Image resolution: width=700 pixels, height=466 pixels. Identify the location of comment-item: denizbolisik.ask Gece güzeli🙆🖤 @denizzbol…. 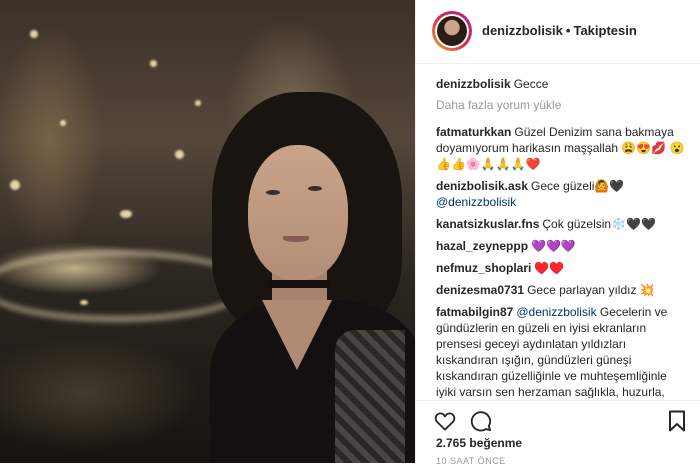
(561, 194).